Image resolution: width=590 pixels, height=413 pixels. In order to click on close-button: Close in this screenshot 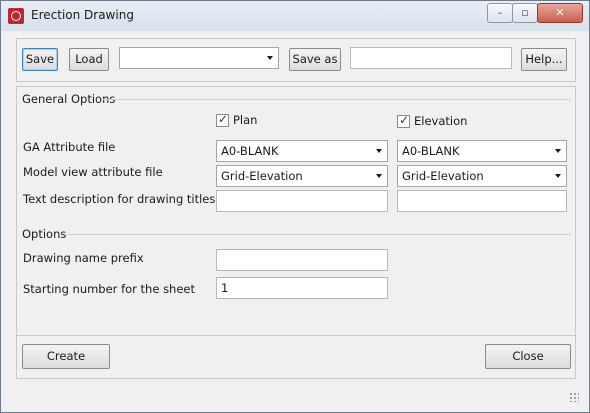, I will do `click(528, 356)`.